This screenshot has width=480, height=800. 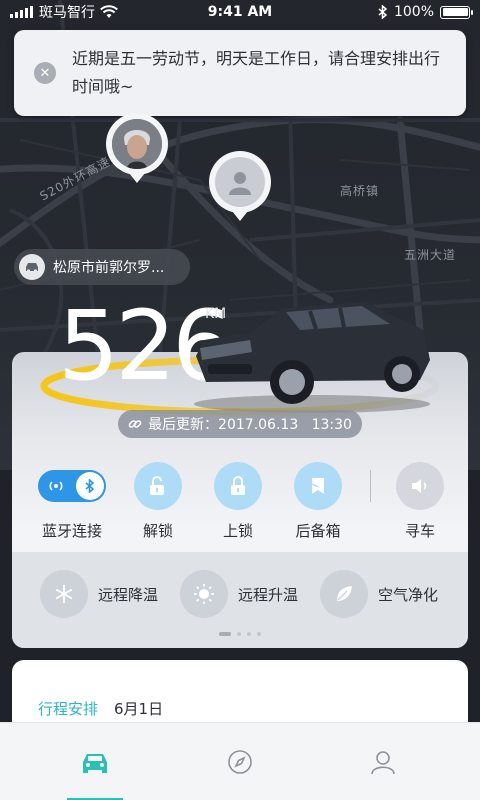 I want to click on control-label: 寻车, so click(x=419, y=531).